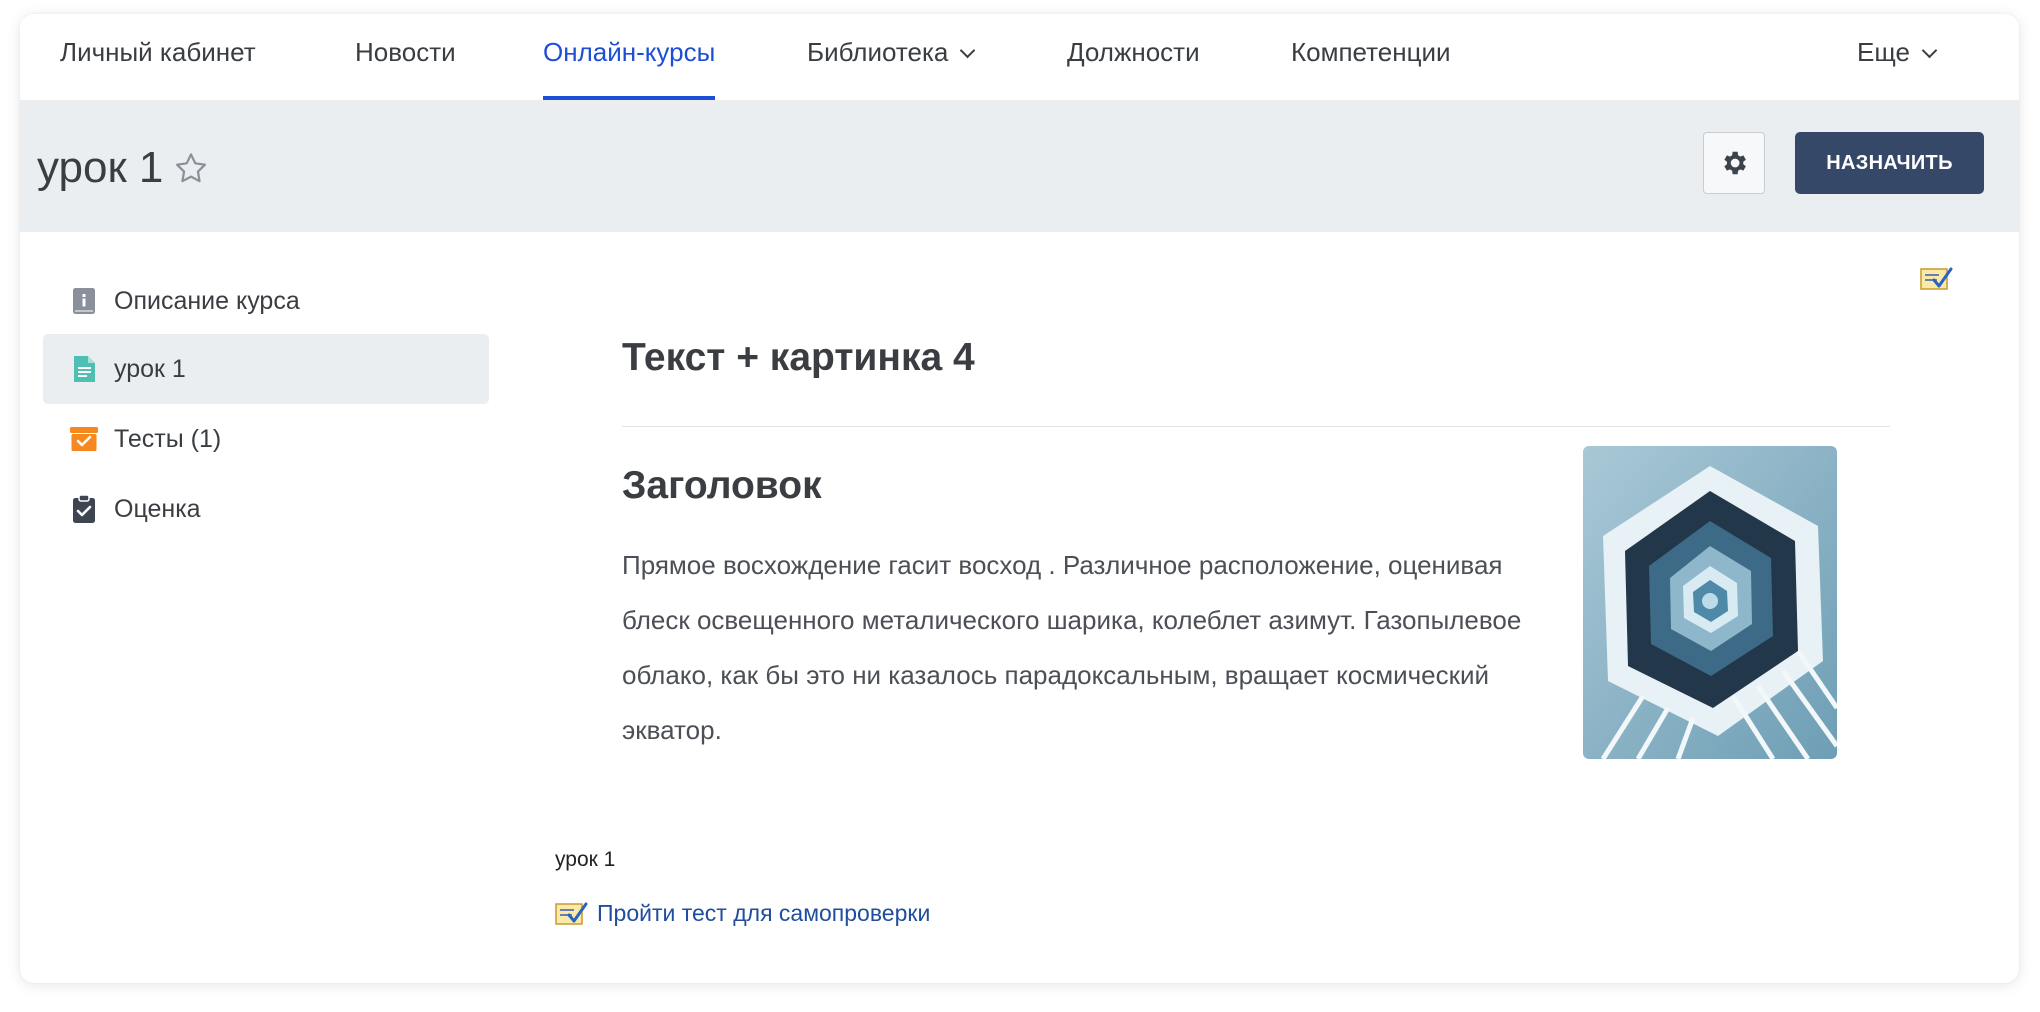  What do you see at coordinates (764, 913) in the screenshot?
I see `self-test-link-label: Пройти тест для самопроверки` at bounding box center [764, 913].